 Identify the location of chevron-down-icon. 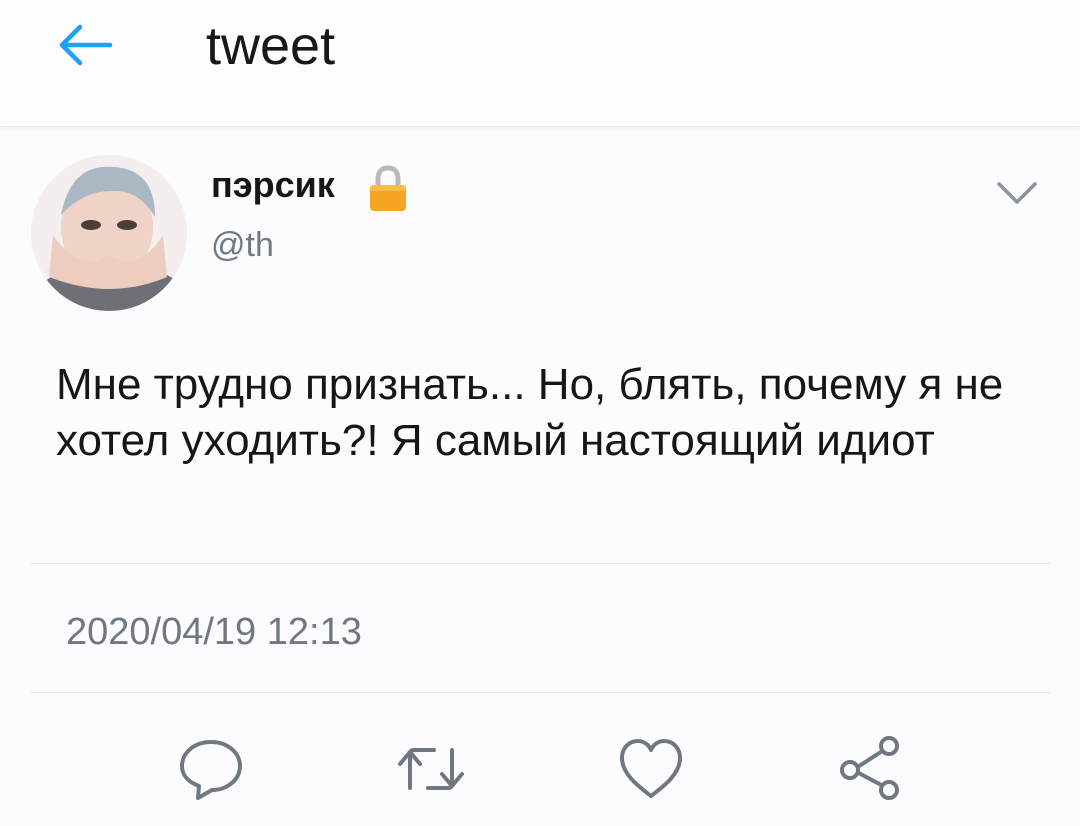
(1017, 193).